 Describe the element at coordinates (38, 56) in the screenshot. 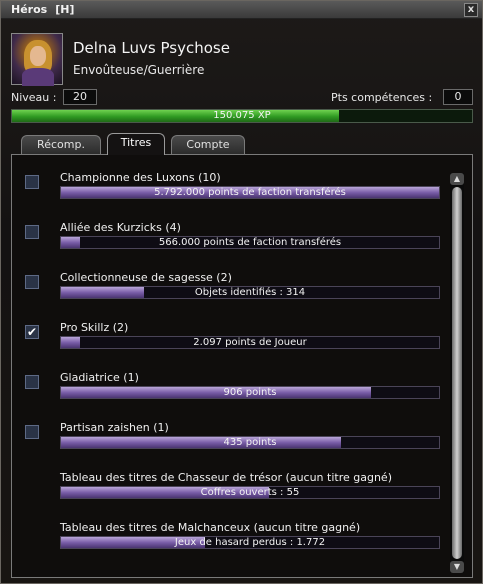

I see `portrait-face` at that location.